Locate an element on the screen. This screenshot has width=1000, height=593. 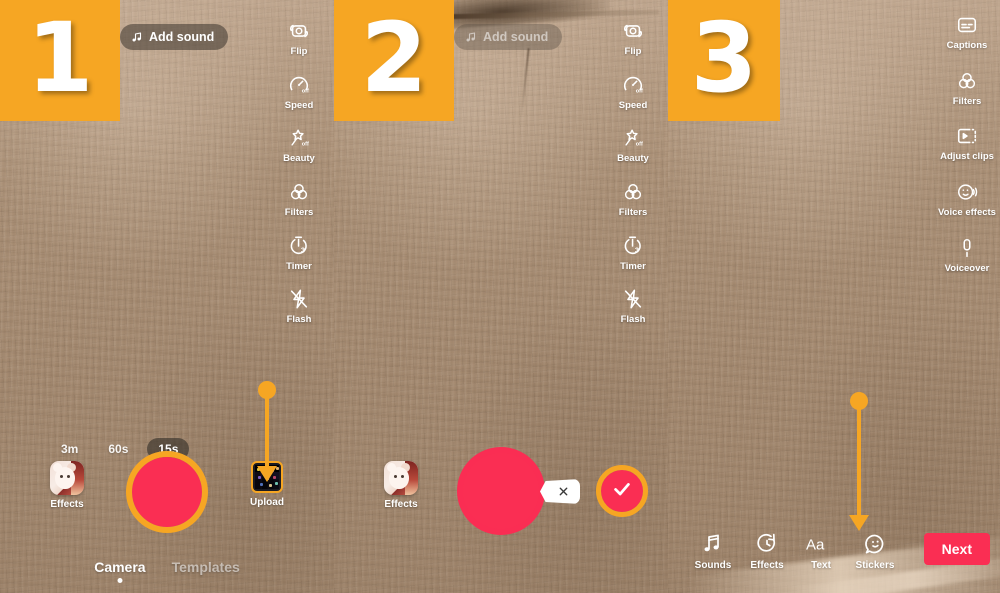
sidebar-item-voiceover: Voiceover is located at coordinates (967, 255).